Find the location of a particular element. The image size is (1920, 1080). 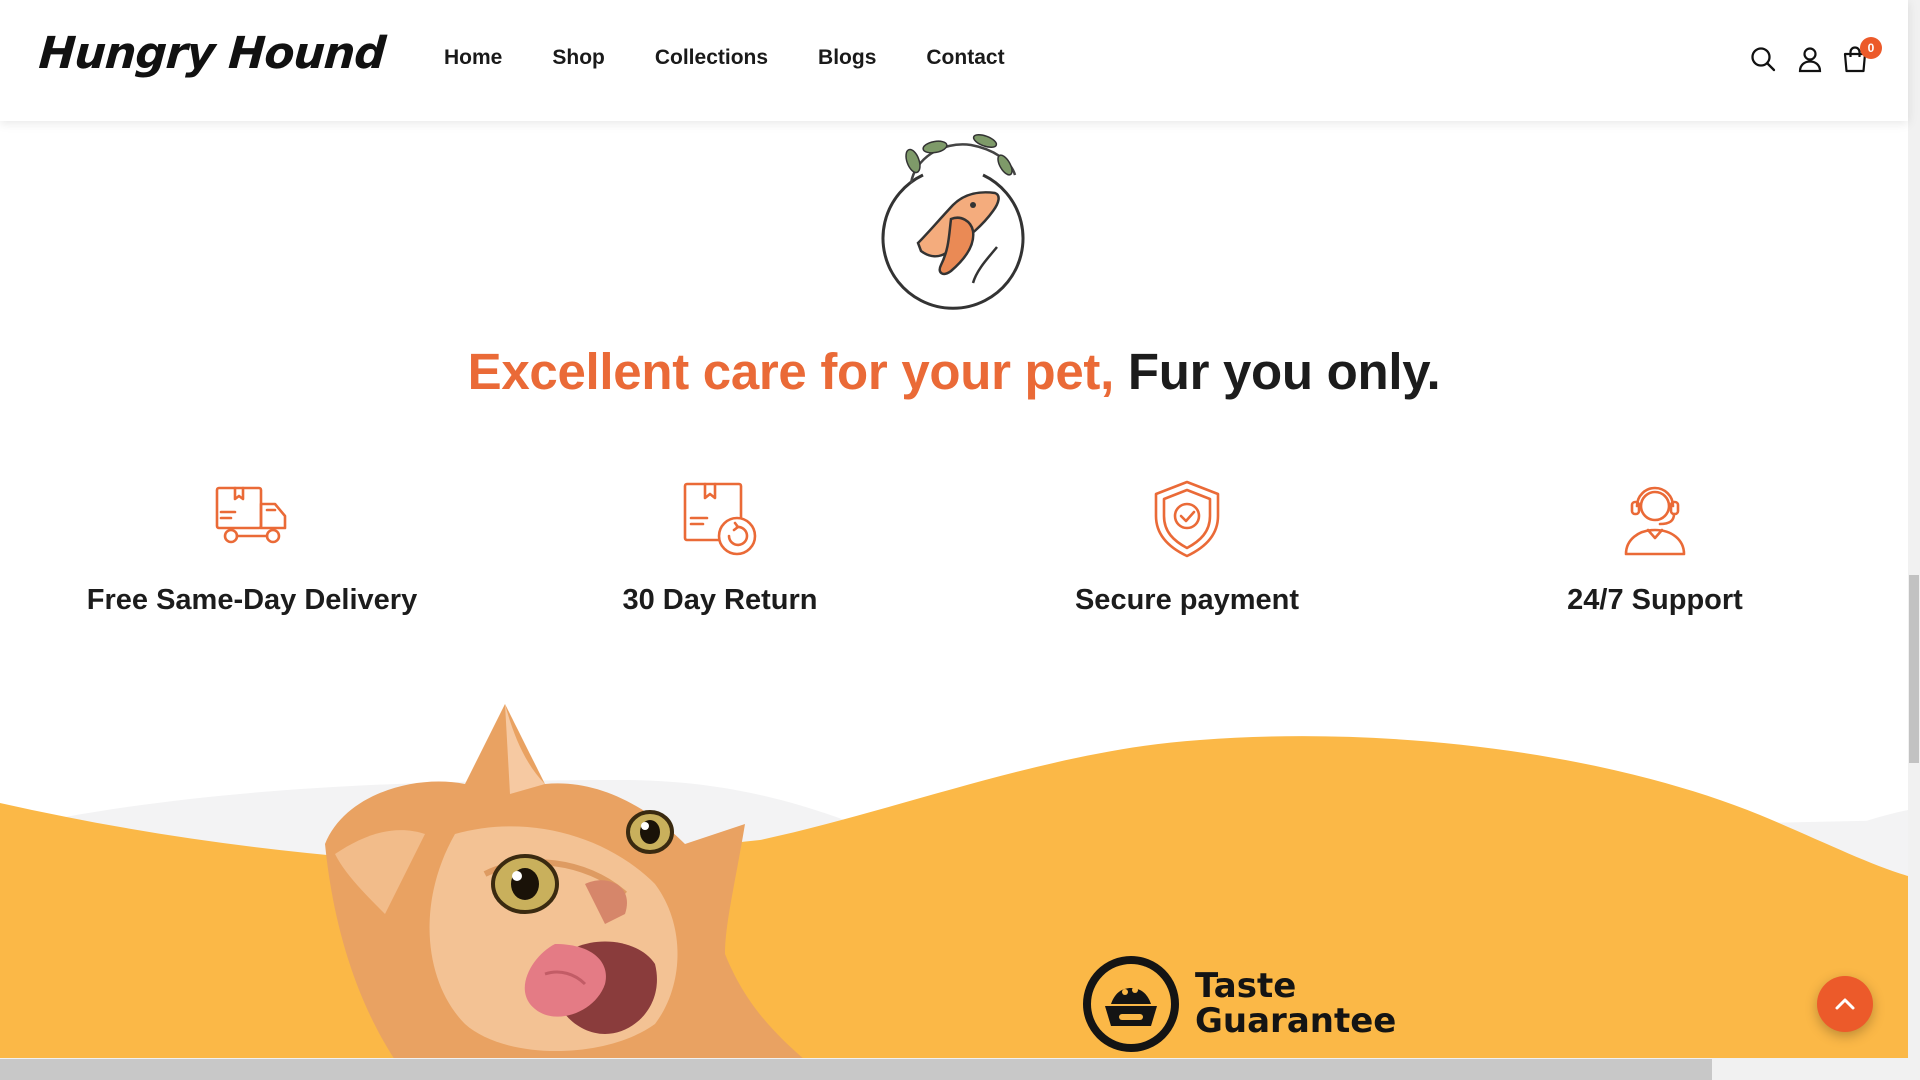

main-nav: Home Shop Collections Blogs Contact is located at coordinates (724, 58).